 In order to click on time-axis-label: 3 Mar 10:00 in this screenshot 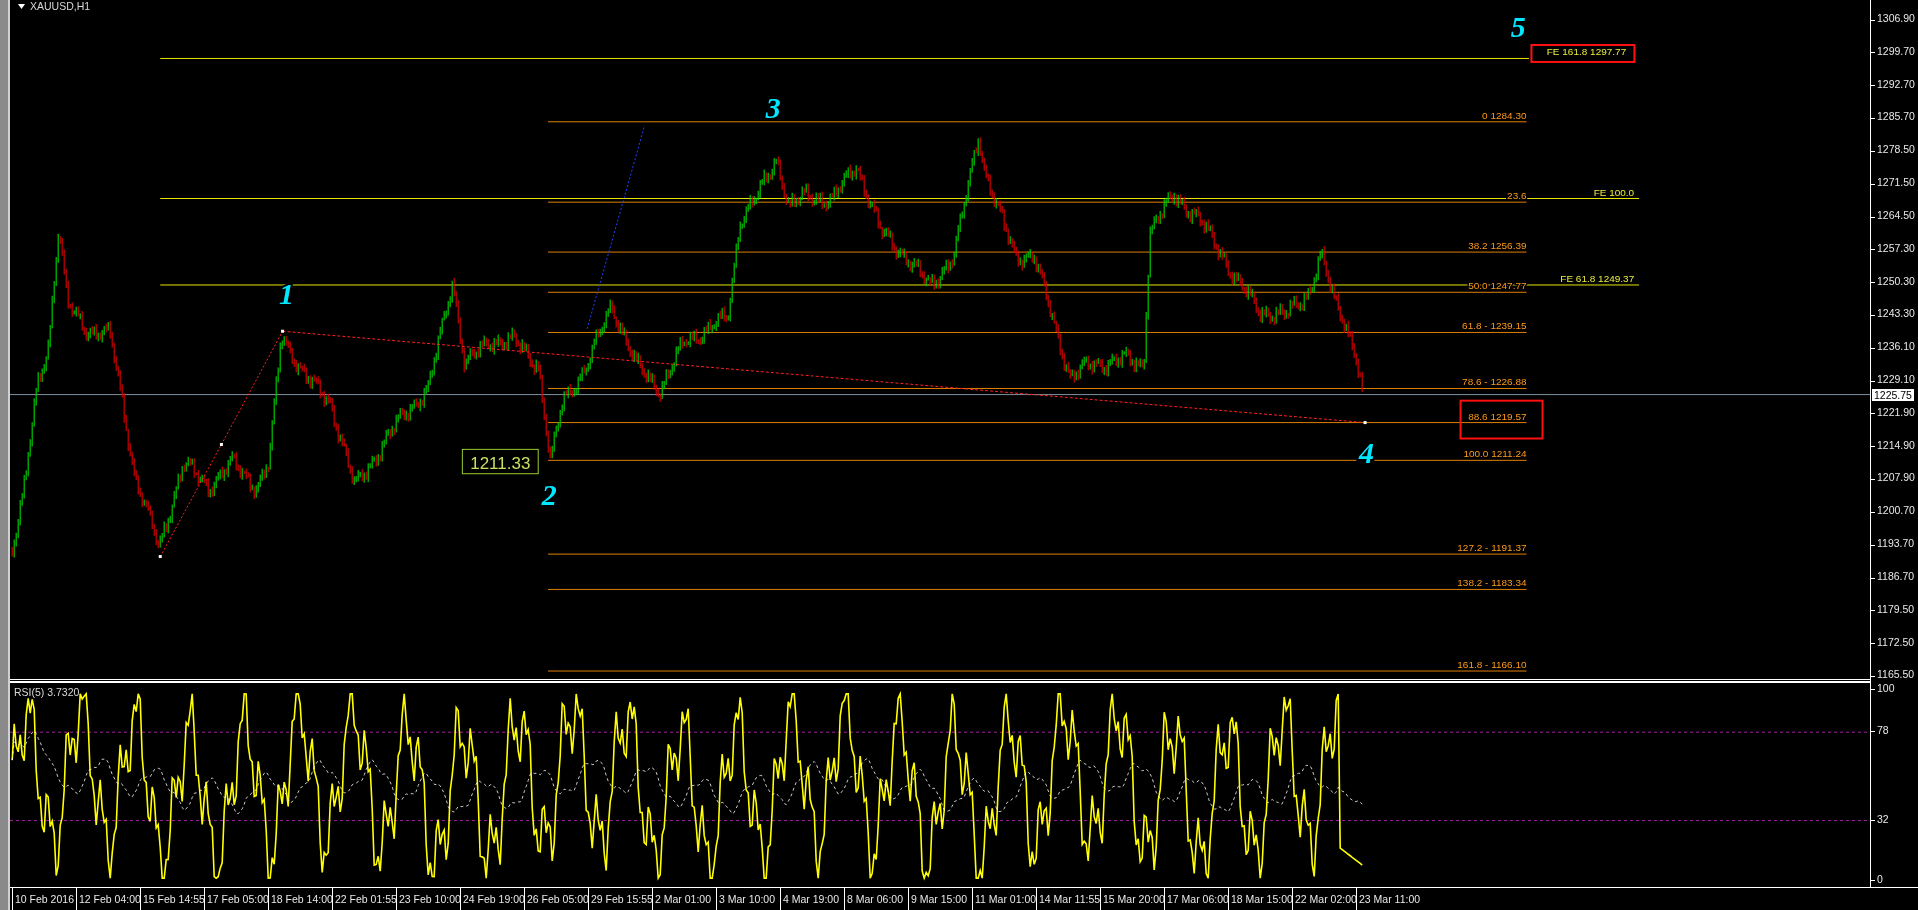, I will do `click(748, 899)`.